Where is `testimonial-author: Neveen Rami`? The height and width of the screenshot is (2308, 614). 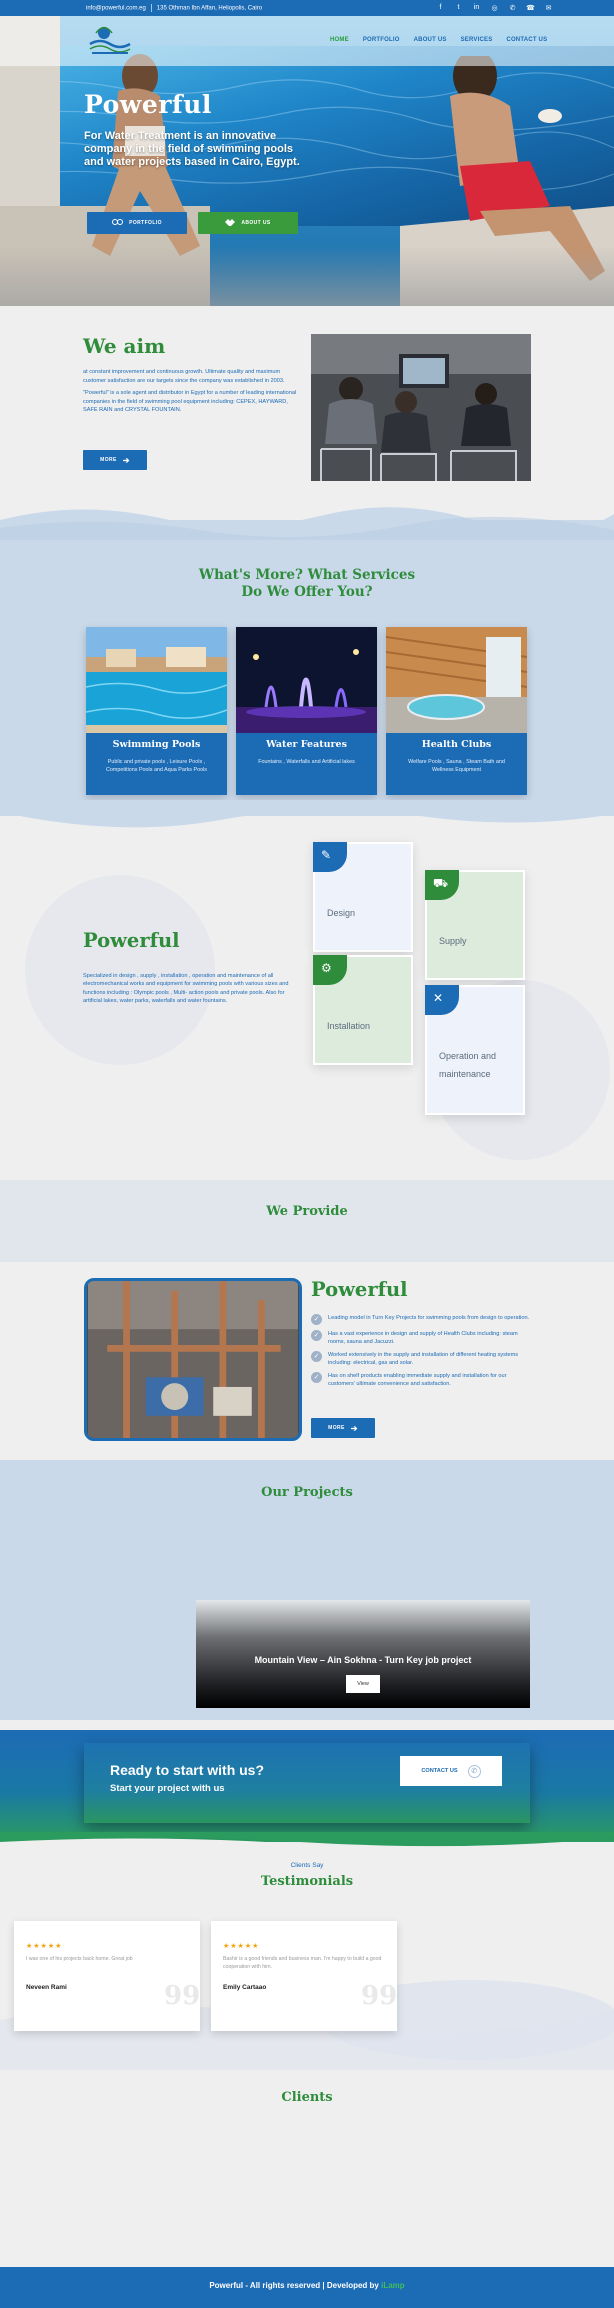
testimonial-author: Neveen Rami is located at coordinates (46, 1987).